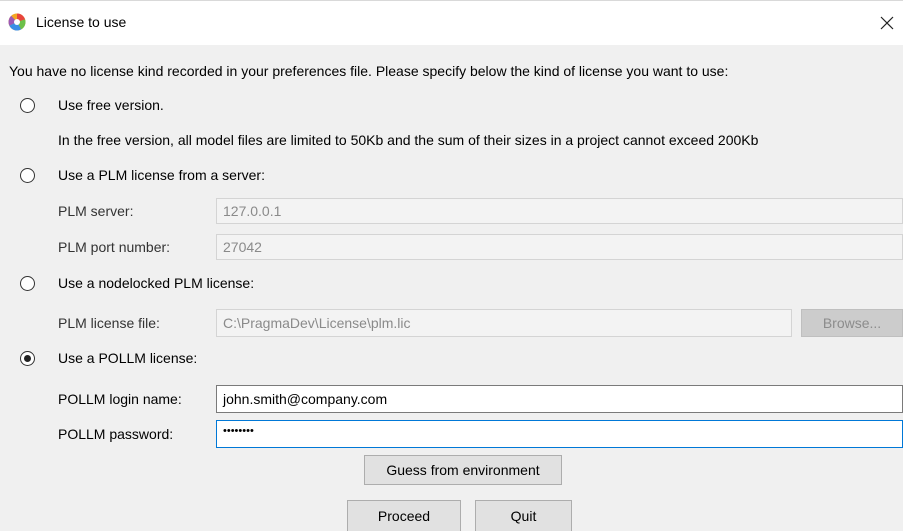  I want to click on guess-from-environment-button: Guess from environment, so click(463, 470).